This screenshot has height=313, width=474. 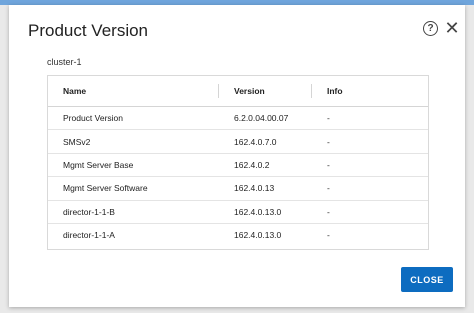 I want to click on cell-name: director-1-1-B, so click(x=89, y=211).